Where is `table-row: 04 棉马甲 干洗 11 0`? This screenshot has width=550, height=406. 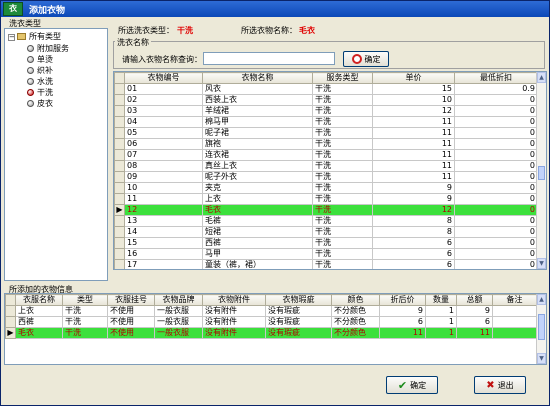 table-row: 04 棉马甲 干洗 11 0 is located at coordinates (326, 122).